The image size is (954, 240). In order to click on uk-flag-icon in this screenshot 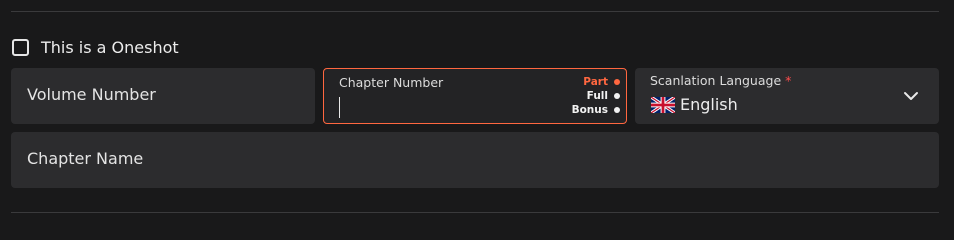, I will do `click(663, 104)`.